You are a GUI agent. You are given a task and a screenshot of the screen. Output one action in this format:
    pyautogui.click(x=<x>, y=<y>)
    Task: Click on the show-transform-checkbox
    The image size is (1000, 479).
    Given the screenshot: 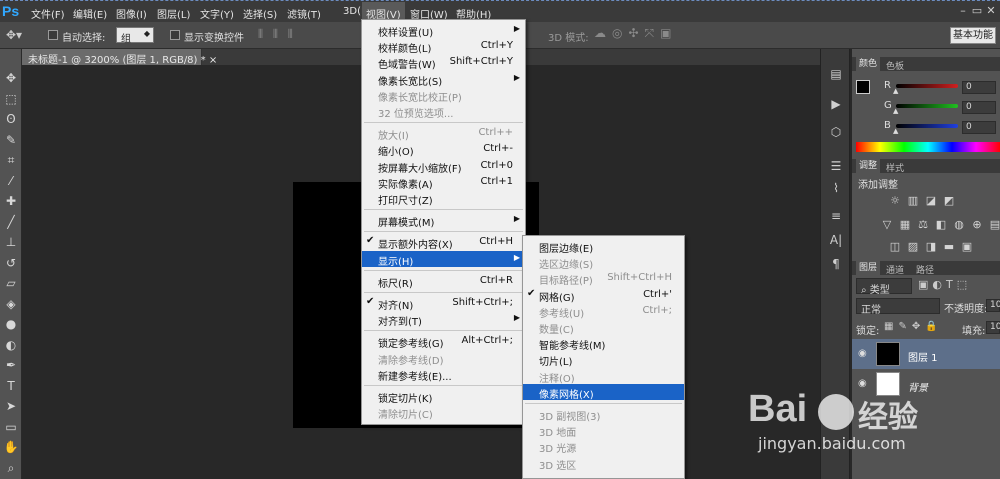 What is the action you would take?
    pyautogui.click(x=175, y=35)
    